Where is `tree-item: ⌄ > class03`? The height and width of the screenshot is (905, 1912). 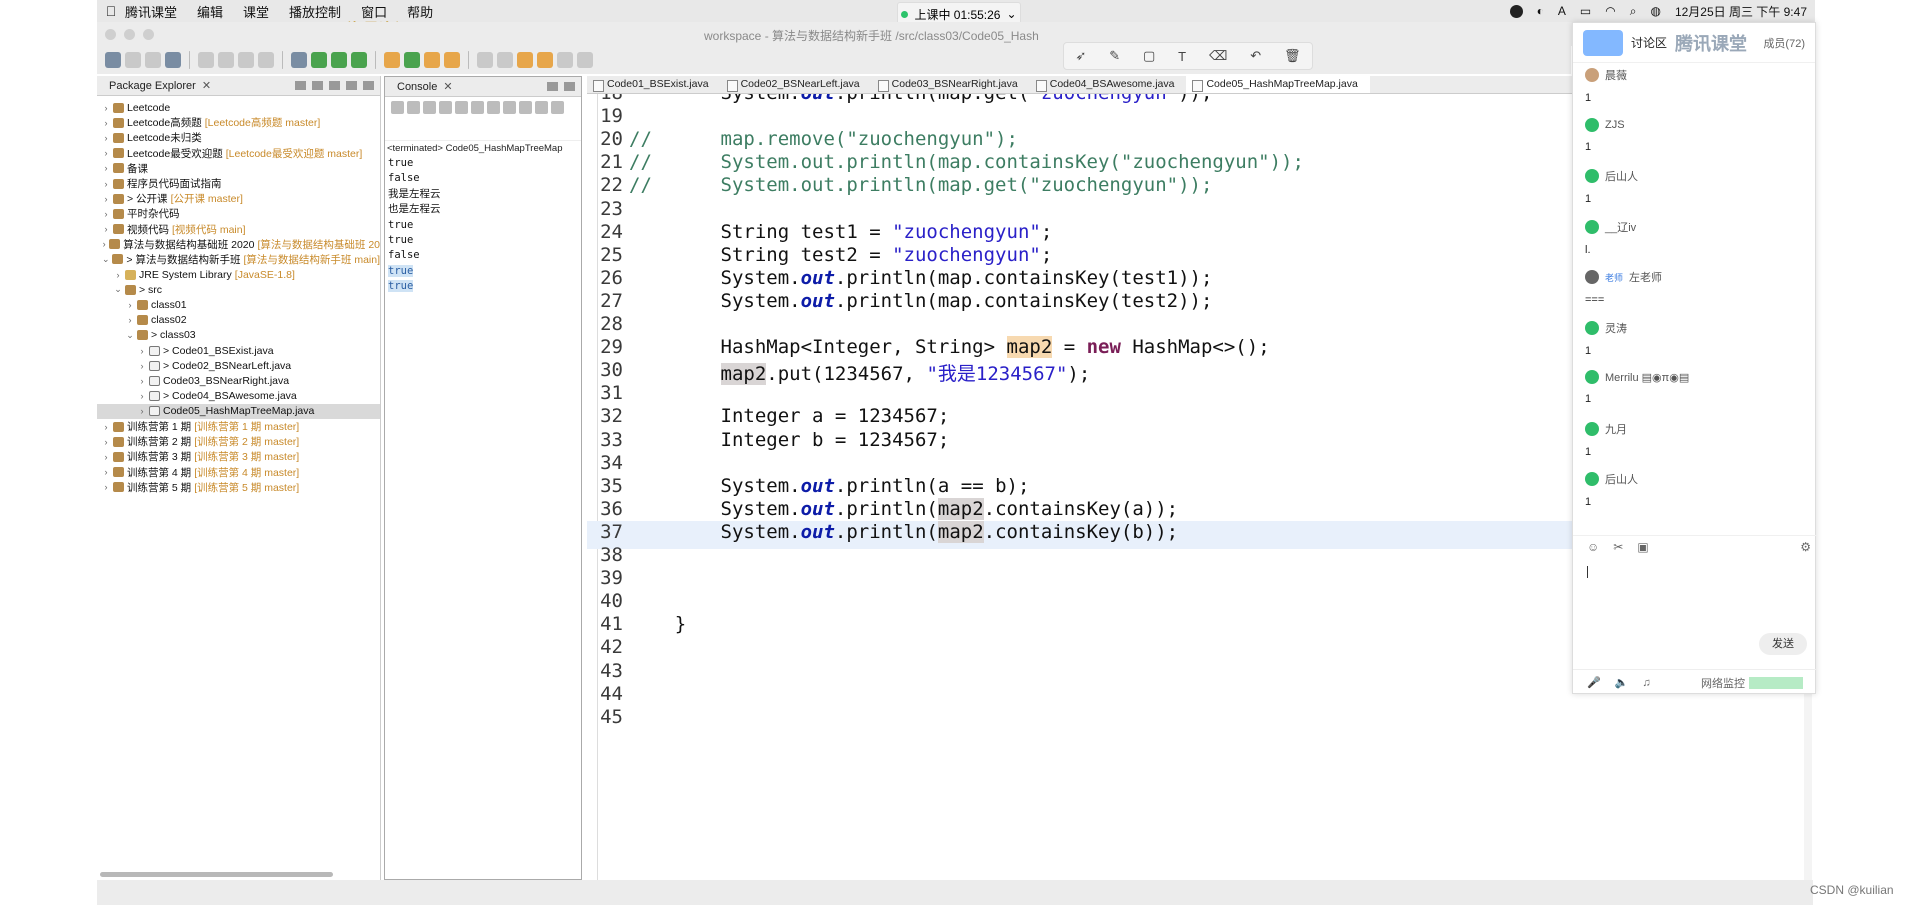
tree-item: ⌄ > class03 is located at coordinates (238, 335).